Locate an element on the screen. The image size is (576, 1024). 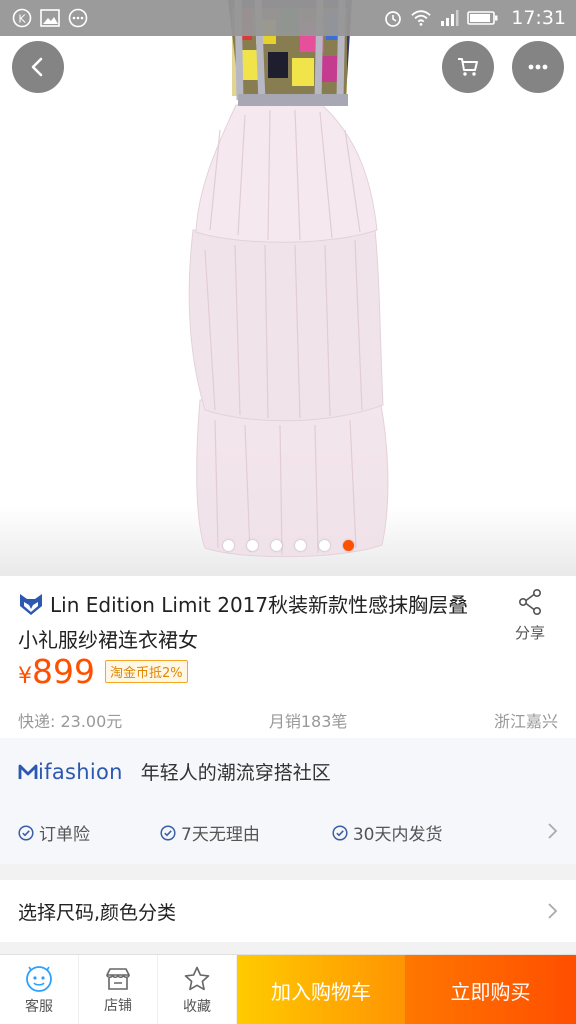
price-row: ¥ 899 淘金币抵2% is located at coordinates (103, 671).